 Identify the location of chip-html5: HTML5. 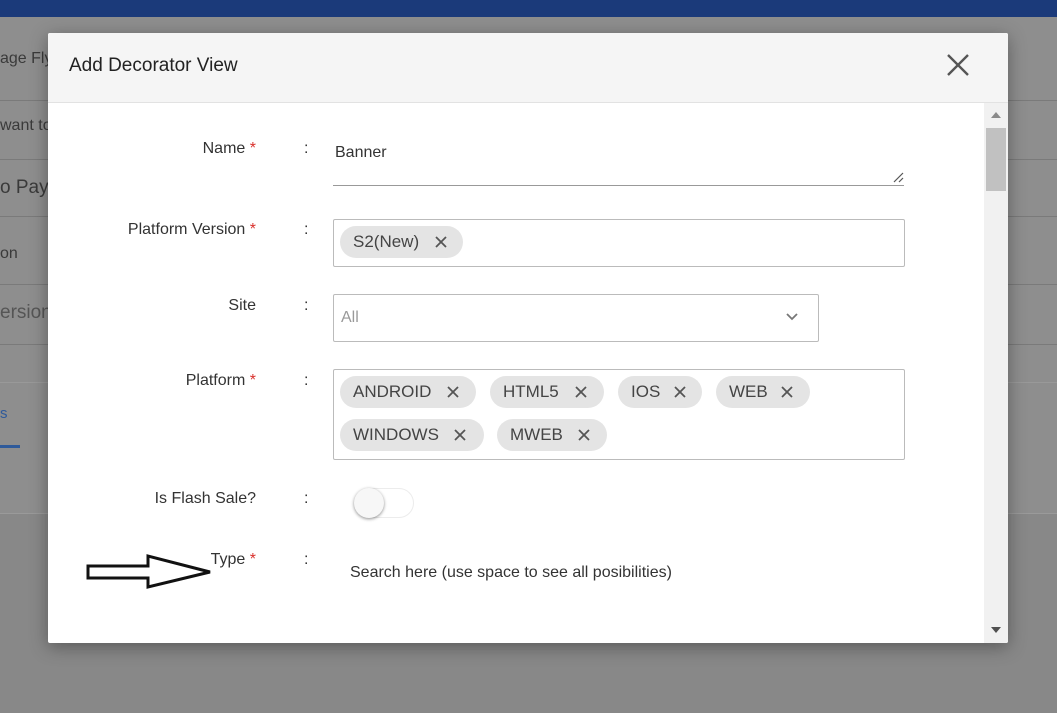
(547, 392).